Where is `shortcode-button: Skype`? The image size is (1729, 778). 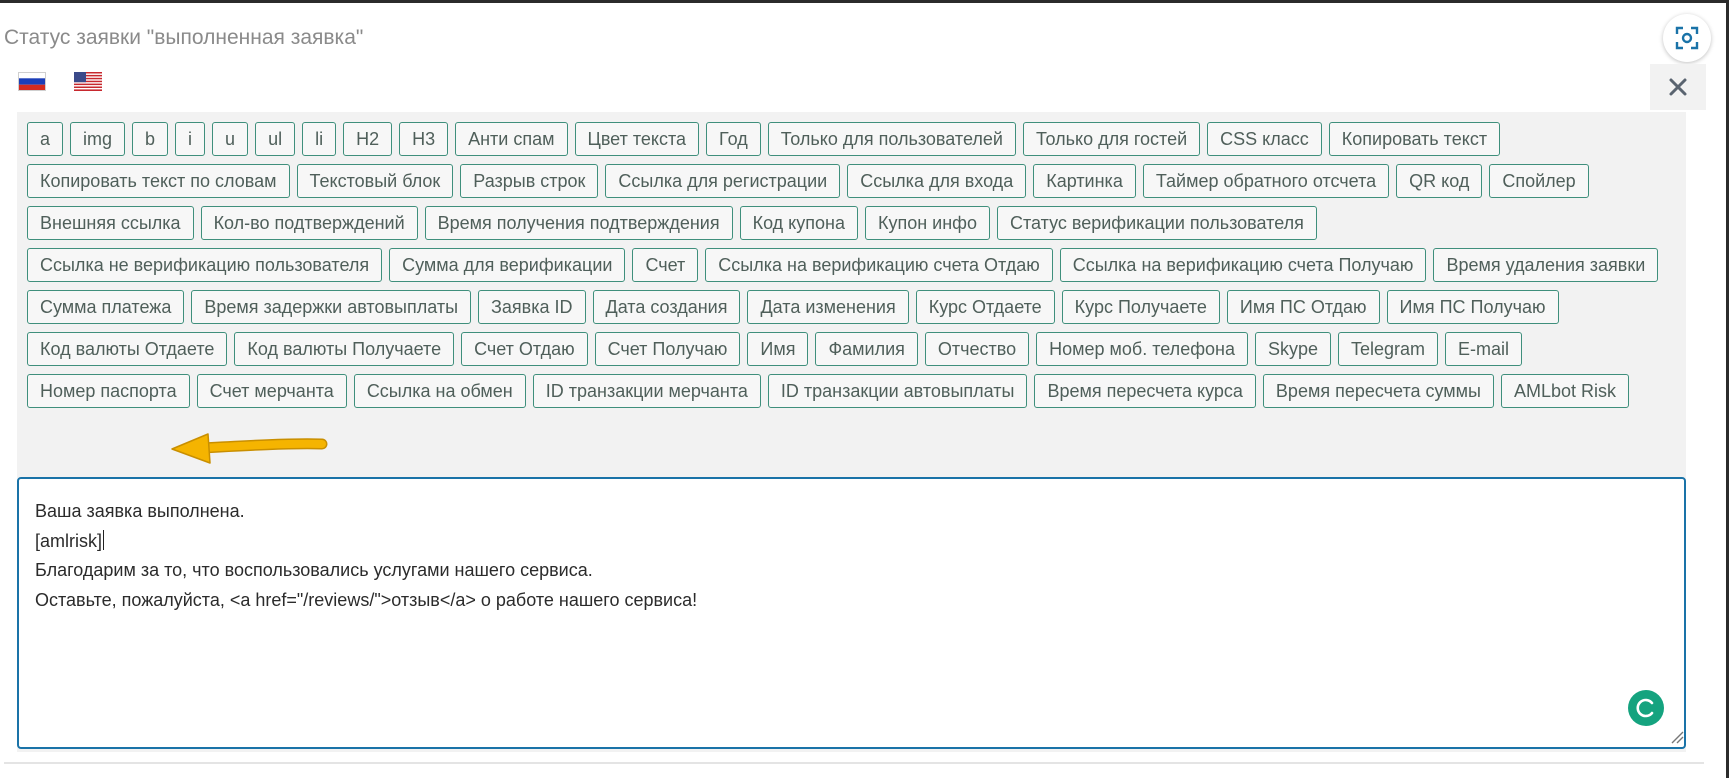
shortcode-button: Skype is located at coordinates (1293, 349).